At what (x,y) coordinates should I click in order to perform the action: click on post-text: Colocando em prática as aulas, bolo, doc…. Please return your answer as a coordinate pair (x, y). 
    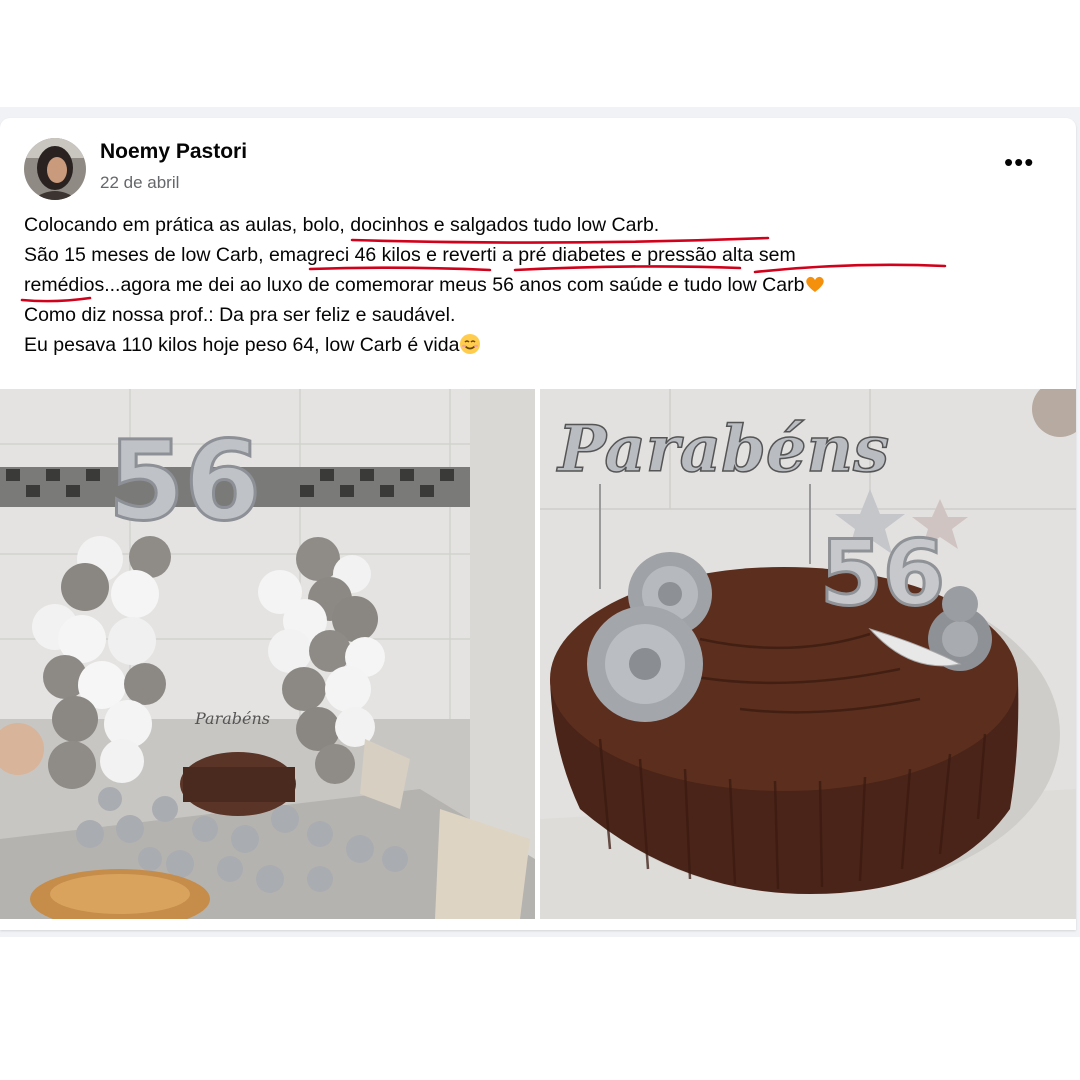
    Looking at the image, I should click on (544, 285).